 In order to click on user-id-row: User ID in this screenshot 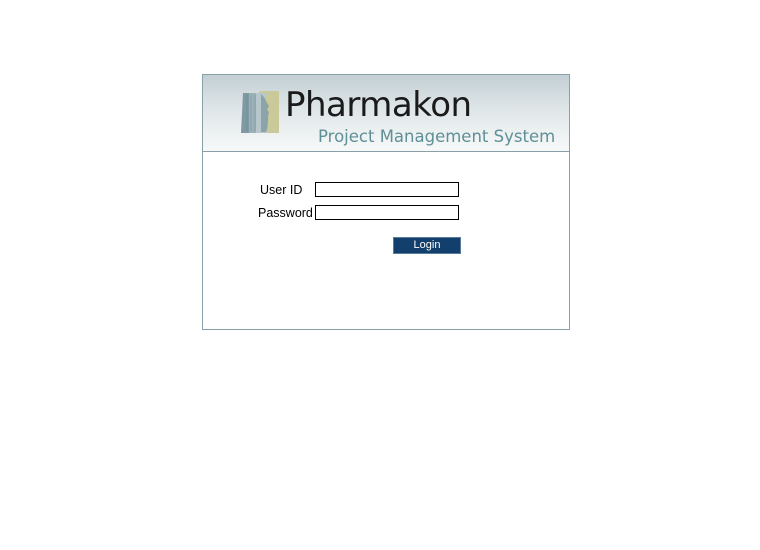, I will do `click(386, 190)`.